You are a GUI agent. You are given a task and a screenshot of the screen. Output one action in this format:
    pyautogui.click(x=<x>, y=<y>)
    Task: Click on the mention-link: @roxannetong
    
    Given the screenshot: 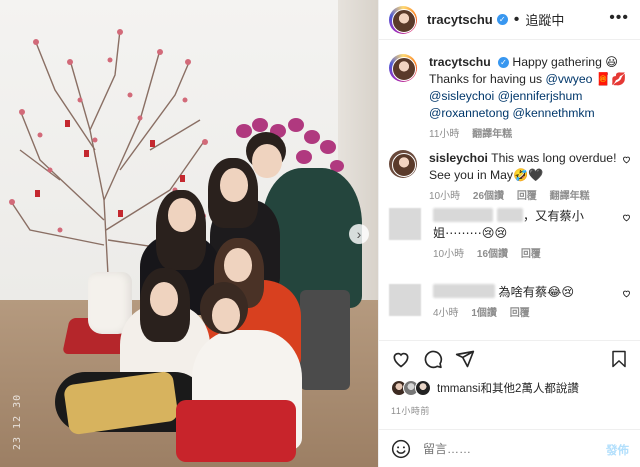 What is the action you would take?
    pyautogui.click(x=469, y=113)
    